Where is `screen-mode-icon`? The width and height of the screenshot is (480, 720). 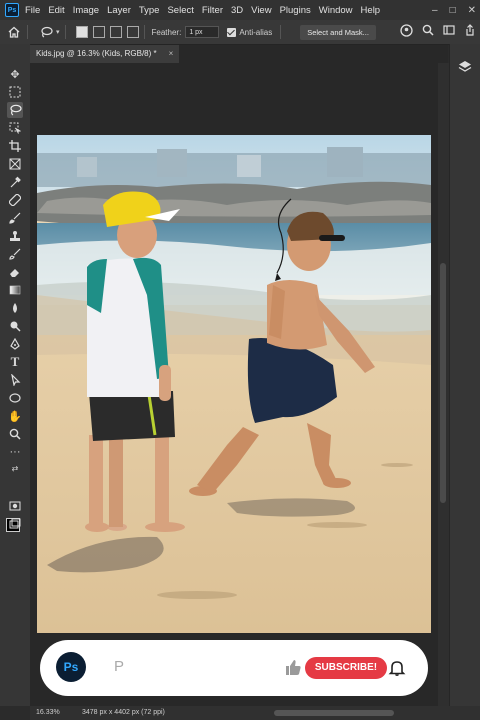 screen-mode-icon is located at coordinates (15, 524).